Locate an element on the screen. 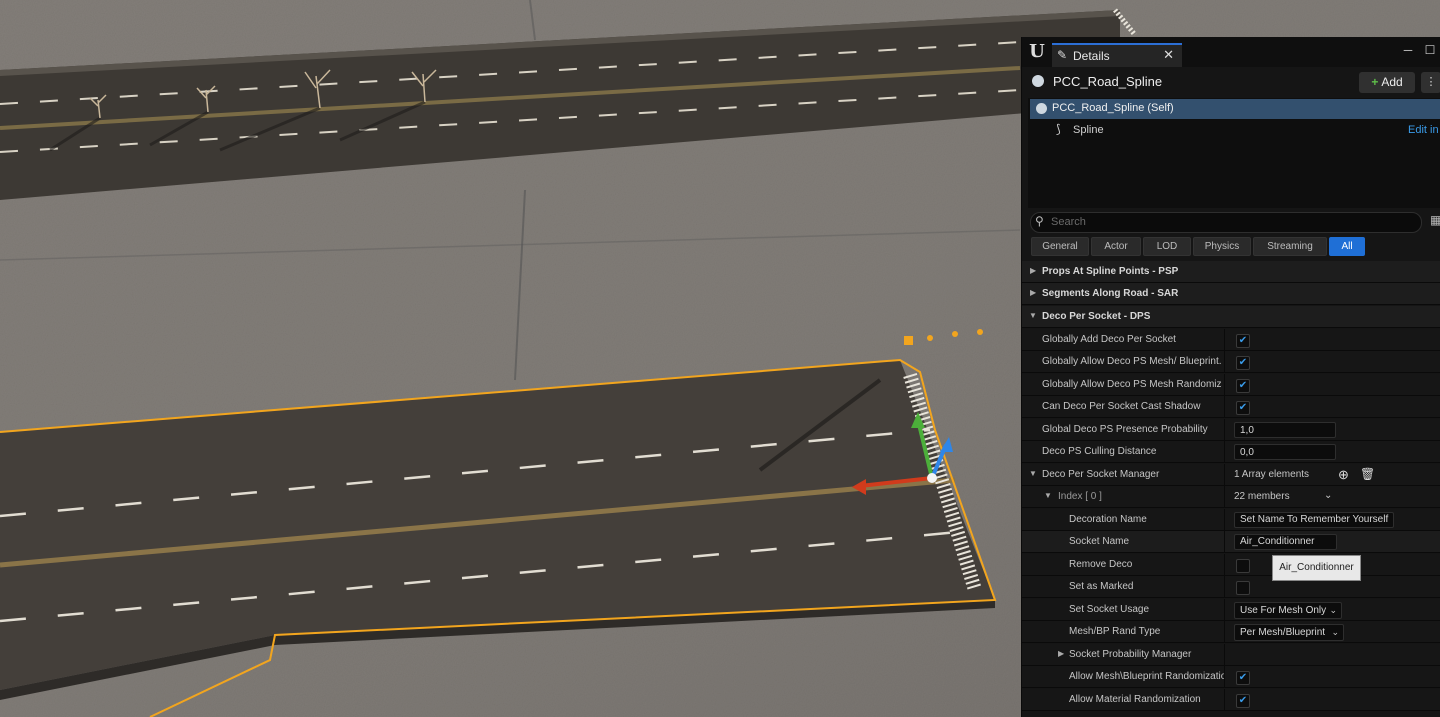  allow-mesh-rand-checkbox: ✔ is located at coordinates (1243, 386).